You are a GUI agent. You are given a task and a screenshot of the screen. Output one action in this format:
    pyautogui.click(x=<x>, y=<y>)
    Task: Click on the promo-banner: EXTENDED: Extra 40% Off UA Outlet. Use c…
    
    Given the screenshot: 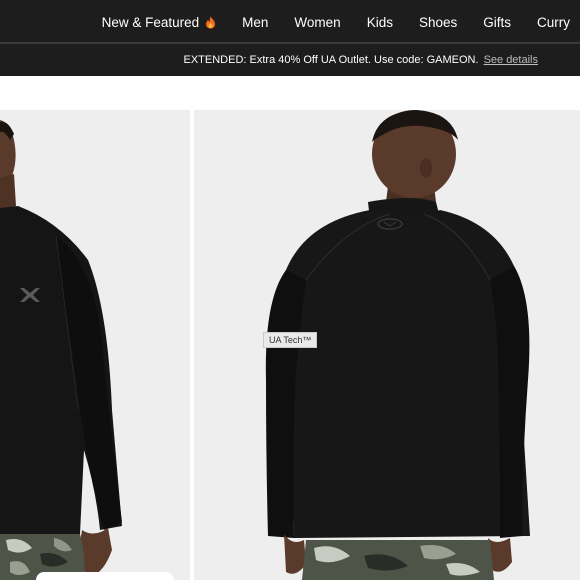 What is the action you would take?
    pyautogui.click(x=290, y=60)
    